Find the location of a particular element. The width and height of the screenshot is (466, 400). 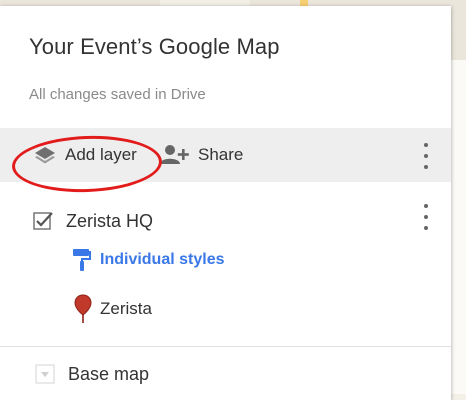

divider is located at coordinates (225, 346).